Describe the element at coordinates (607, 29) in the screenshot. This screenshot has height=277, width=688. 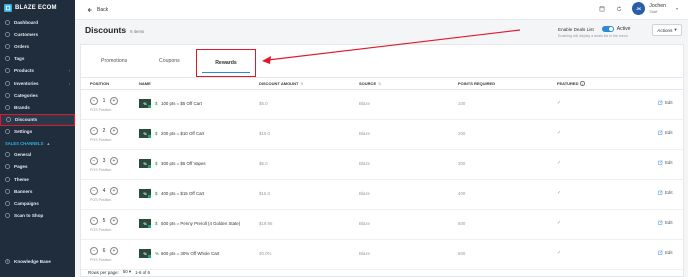
I see `deals-toggle` at that location.